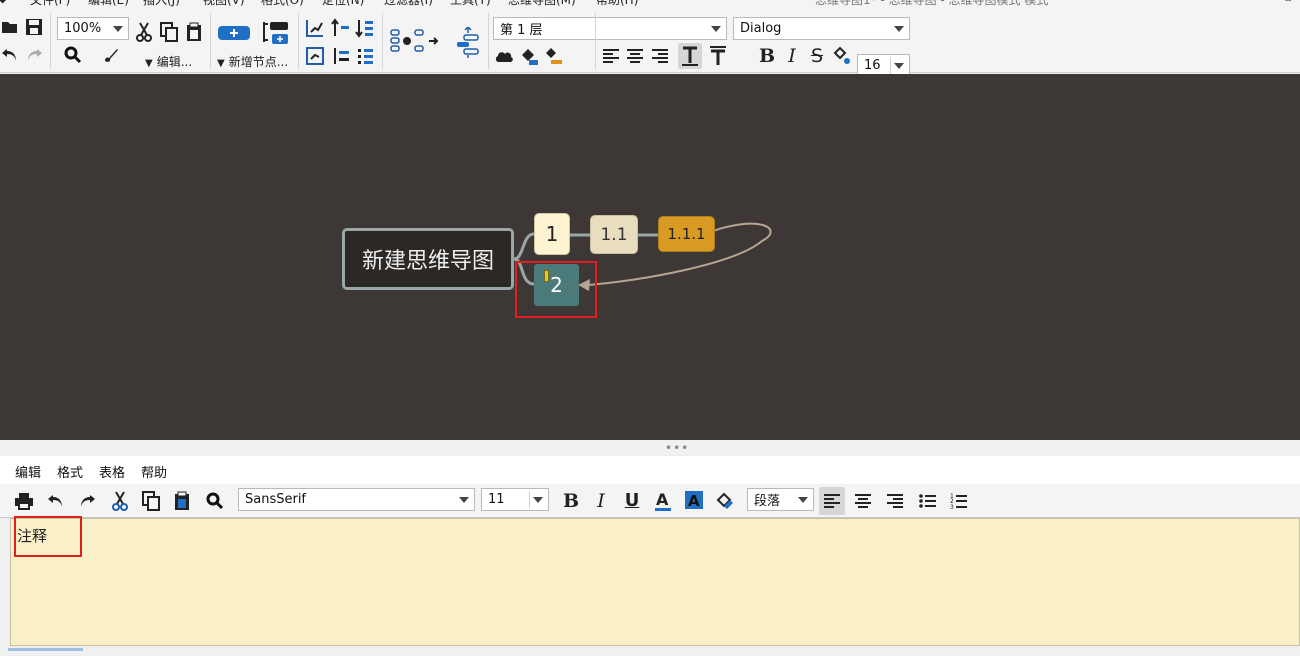  I want to click on node-1: 1, so click(552, 234).